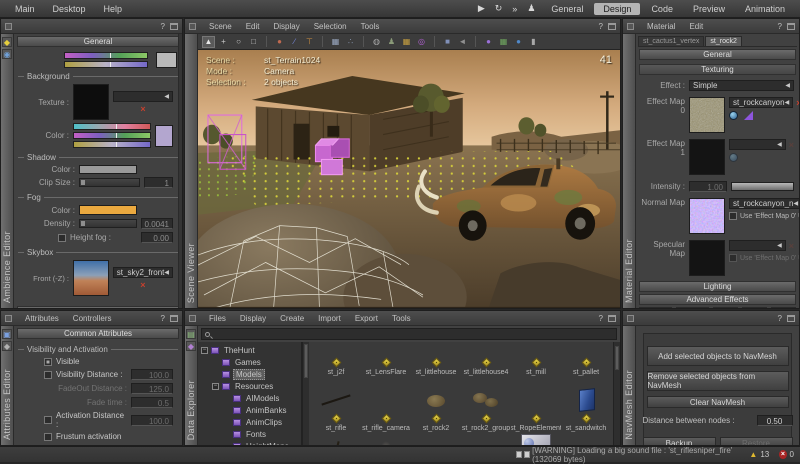  What do you see at coordinates (156, 223) in the screenshot?
I see `fog-density-value: 0.0041` at bounding box center [156, 223].